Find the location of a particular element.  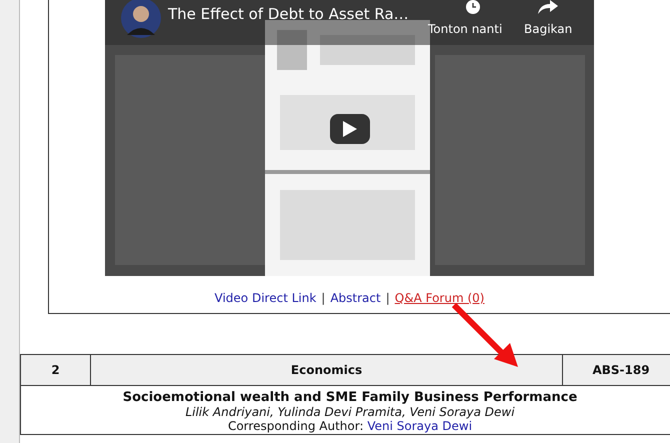

link: Q&A Forum (0) is located at coordinates (439, 298).